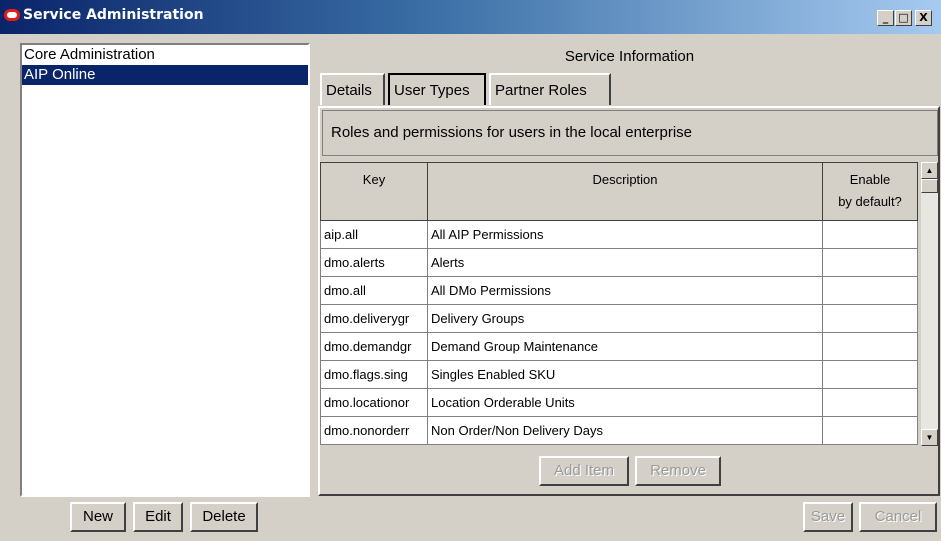 The width and height of the screenshot is (941, 541). What do you see at coordinates (12, 15) in the screenshot?
I see `oracle-logo-icon` at bounding box center [12, 15].